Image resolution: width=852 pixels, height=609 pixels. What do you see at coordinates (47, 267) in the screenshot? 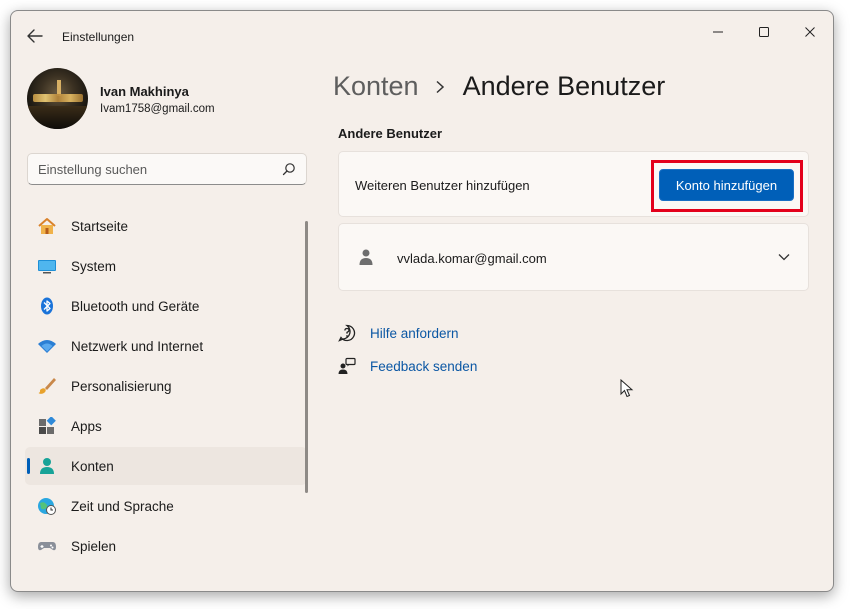
I see `monitor-icon` at bounding box center [47, 267].